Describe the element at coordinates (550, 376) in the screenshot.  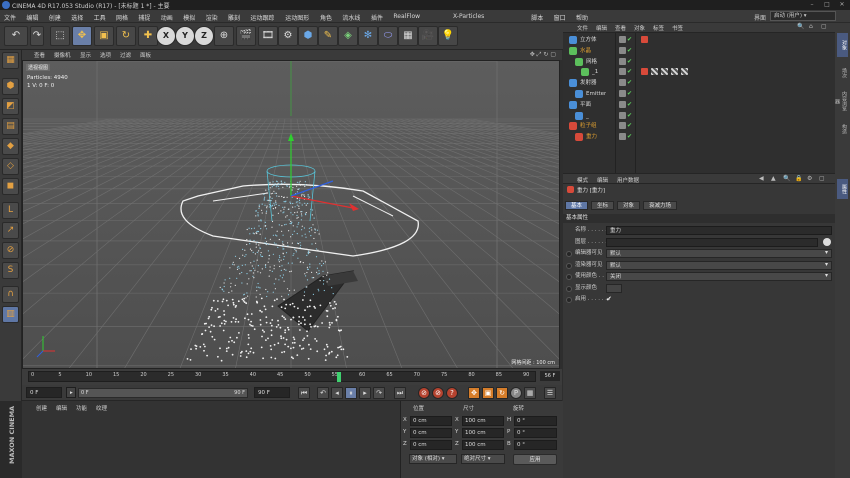
I see `current-frame-field: 56 F` at that location.